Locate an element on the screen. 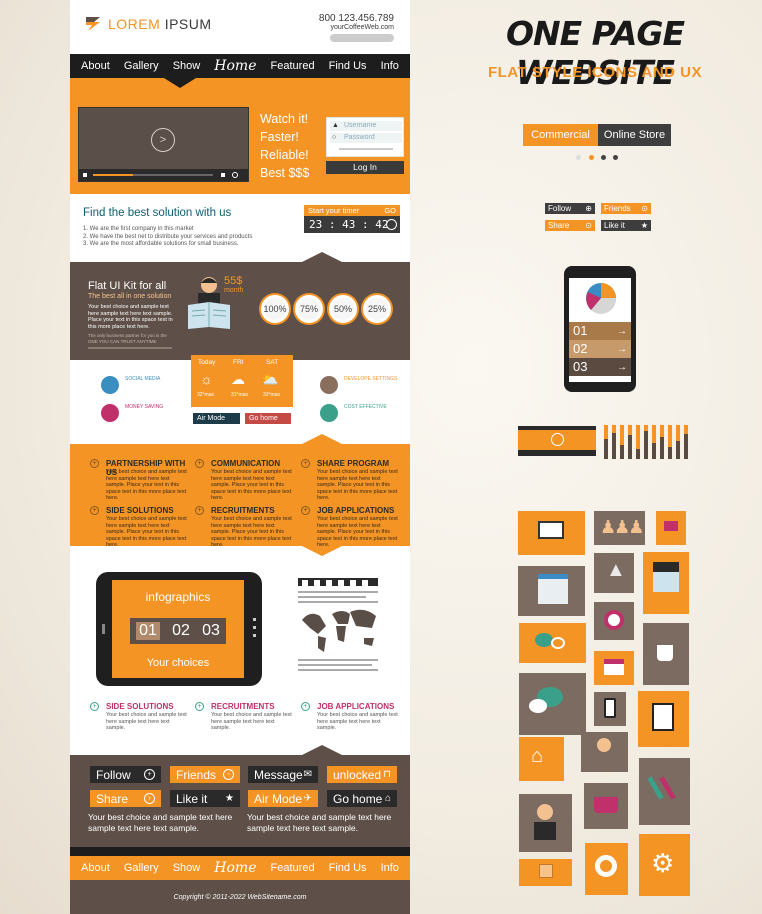  pager-dot-active is located at coordinates (591, 157).